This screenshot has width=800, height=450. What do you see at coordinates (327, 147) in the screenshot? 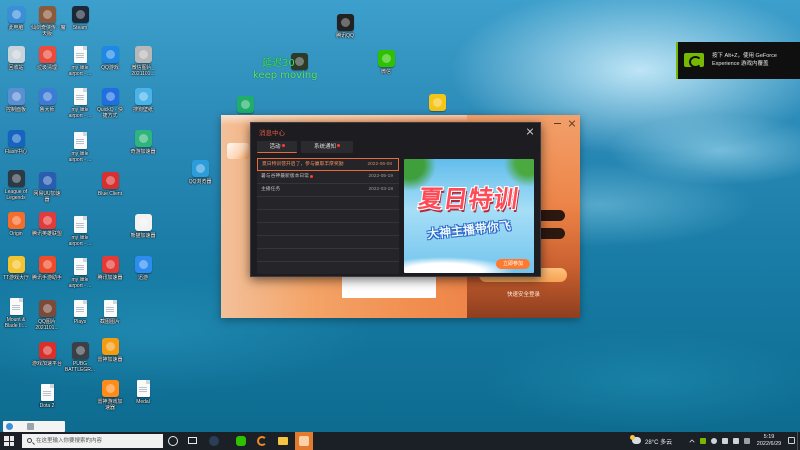
I see `tab-system-notice: 系统通知` at bounding box center [327, 147].